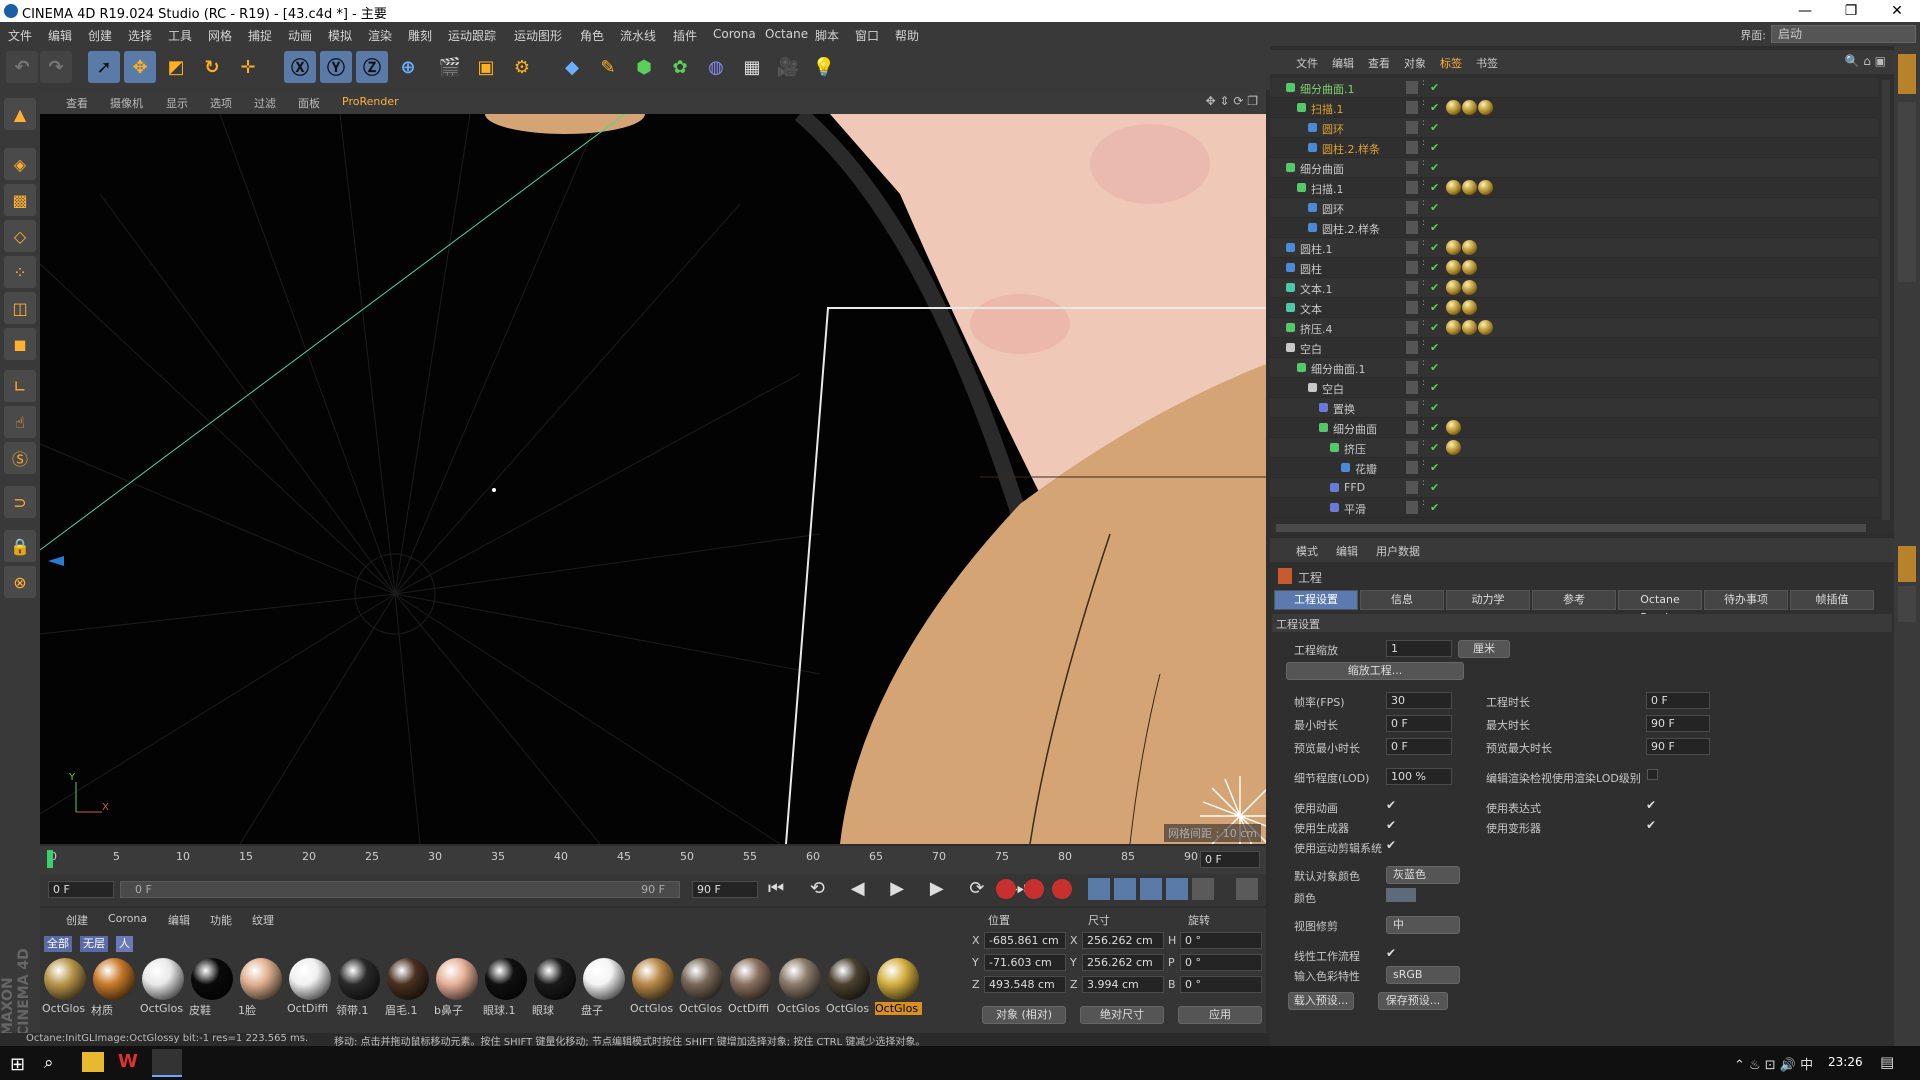 The width and height of the screenshot is (1920, 1080). Describe the element at coordinates (340, 35) in the screenshot. I see `menu-item: 模拟` at that location.